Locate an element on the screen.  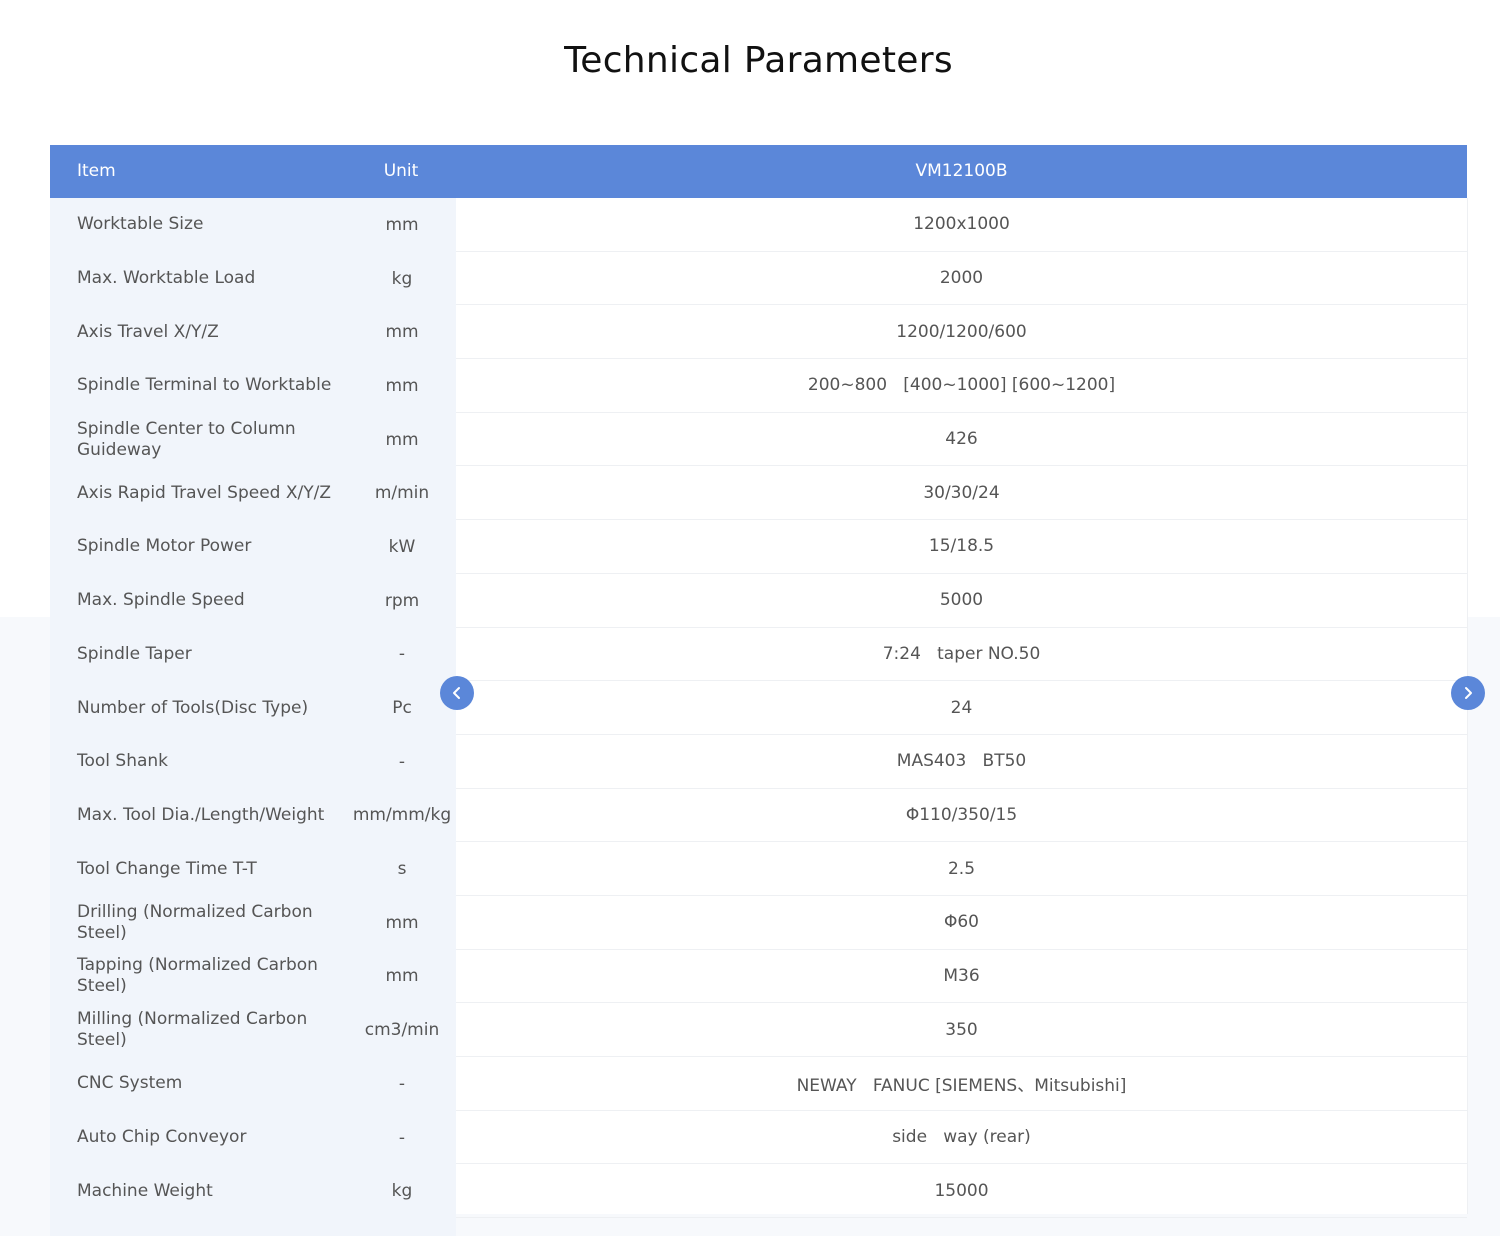
row-item-label: Max. Worktable Load is located at coordinates (166, 278).